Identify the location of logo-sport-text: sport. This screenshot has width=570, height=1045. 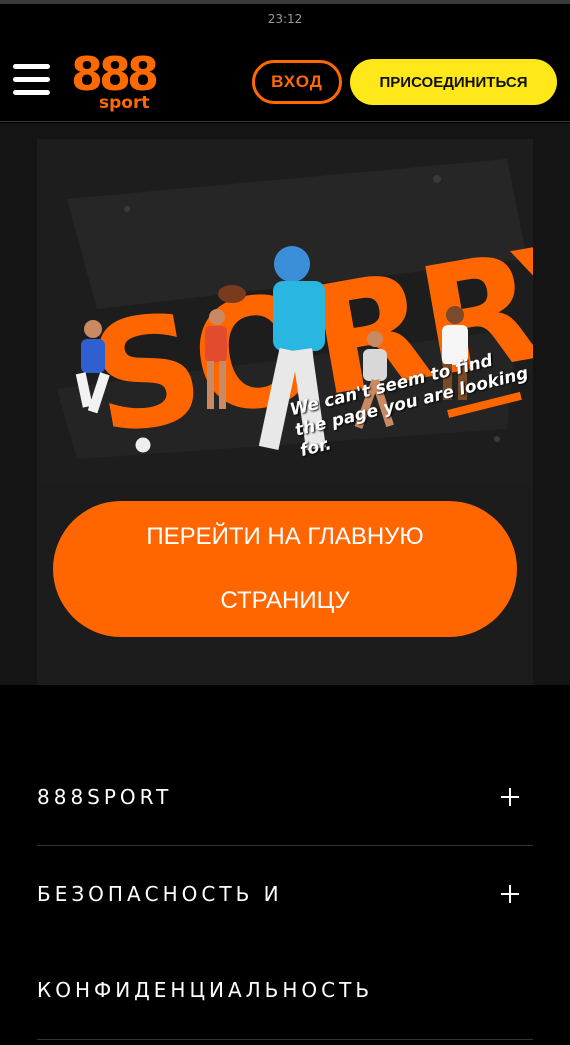
(124, 103).